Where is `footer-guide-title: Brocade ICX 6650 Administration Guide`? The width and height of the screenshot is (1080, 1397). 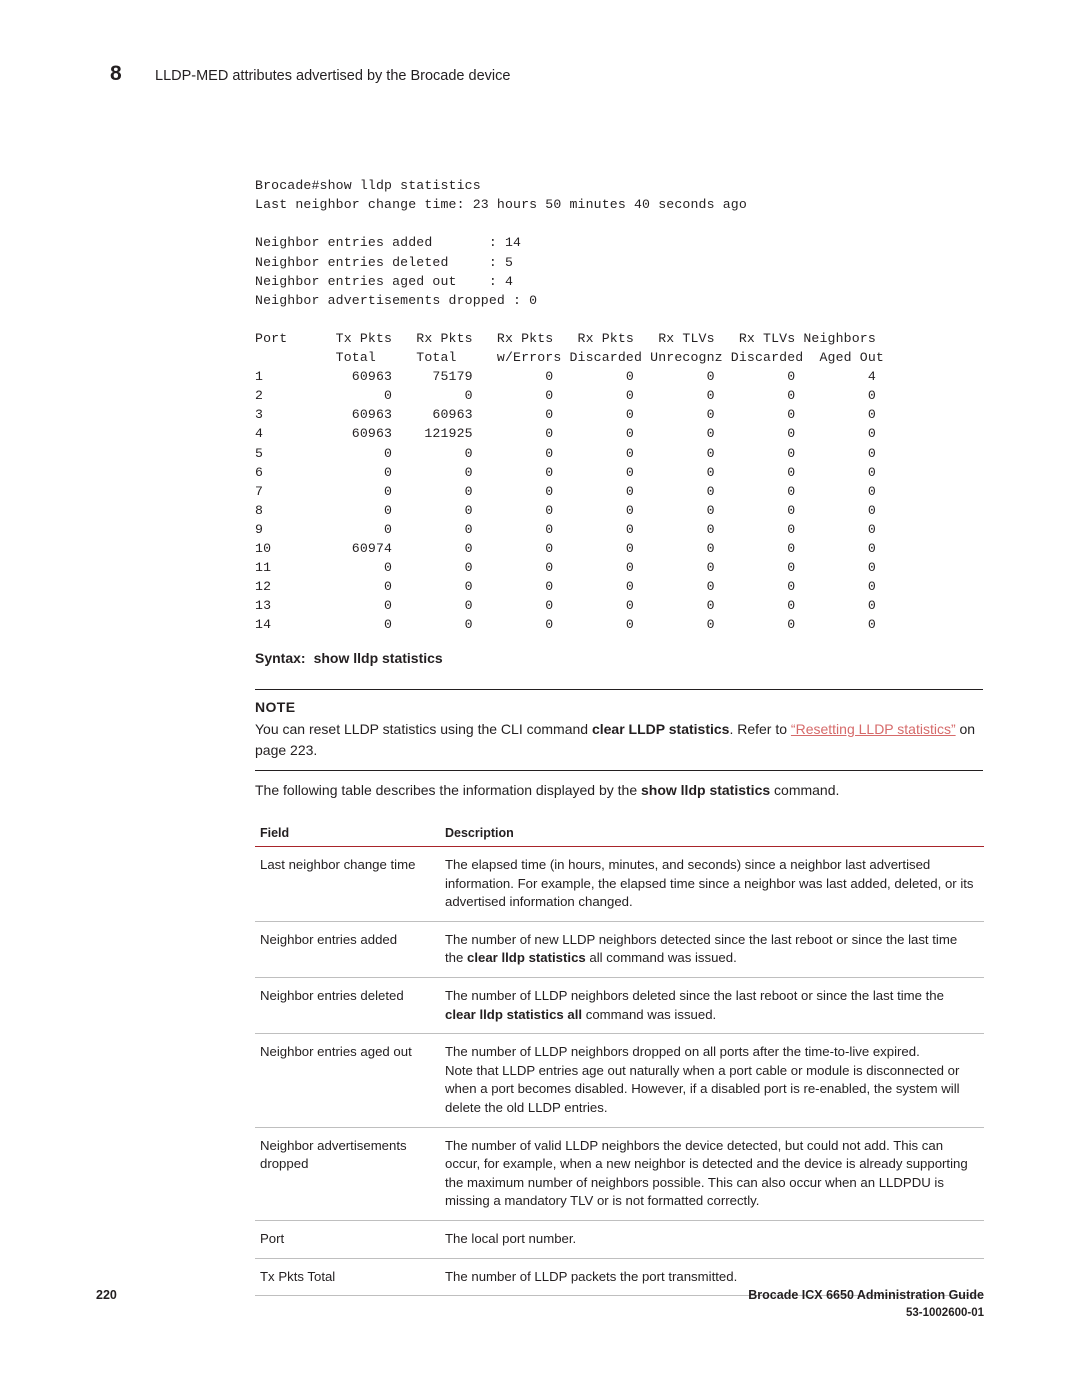
footer-guide-title: Brocade ICX 6650 Administration Guide is located at coordinates (866, 1295).